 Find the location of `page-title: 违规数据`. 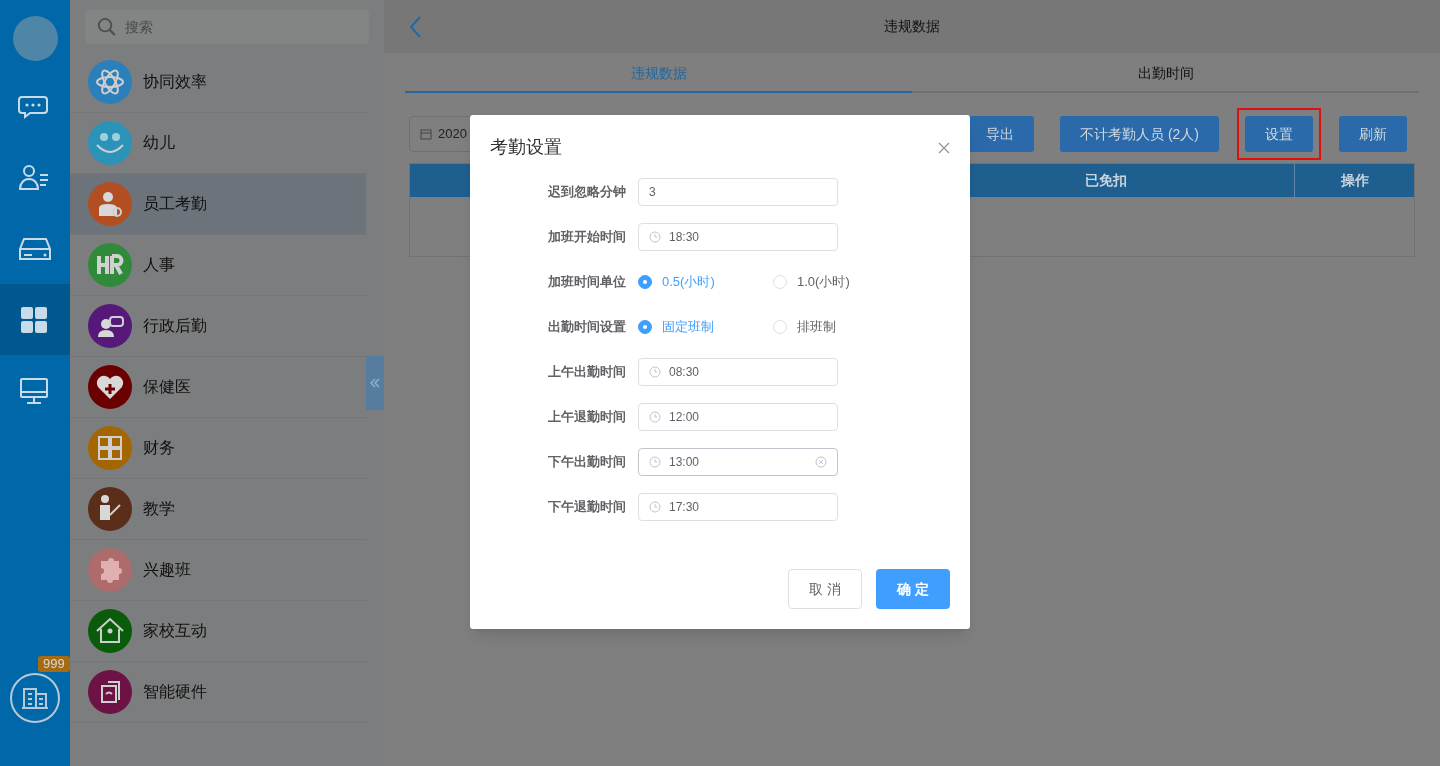

page-title: 违规数据 is located at coordinates (912, 26).